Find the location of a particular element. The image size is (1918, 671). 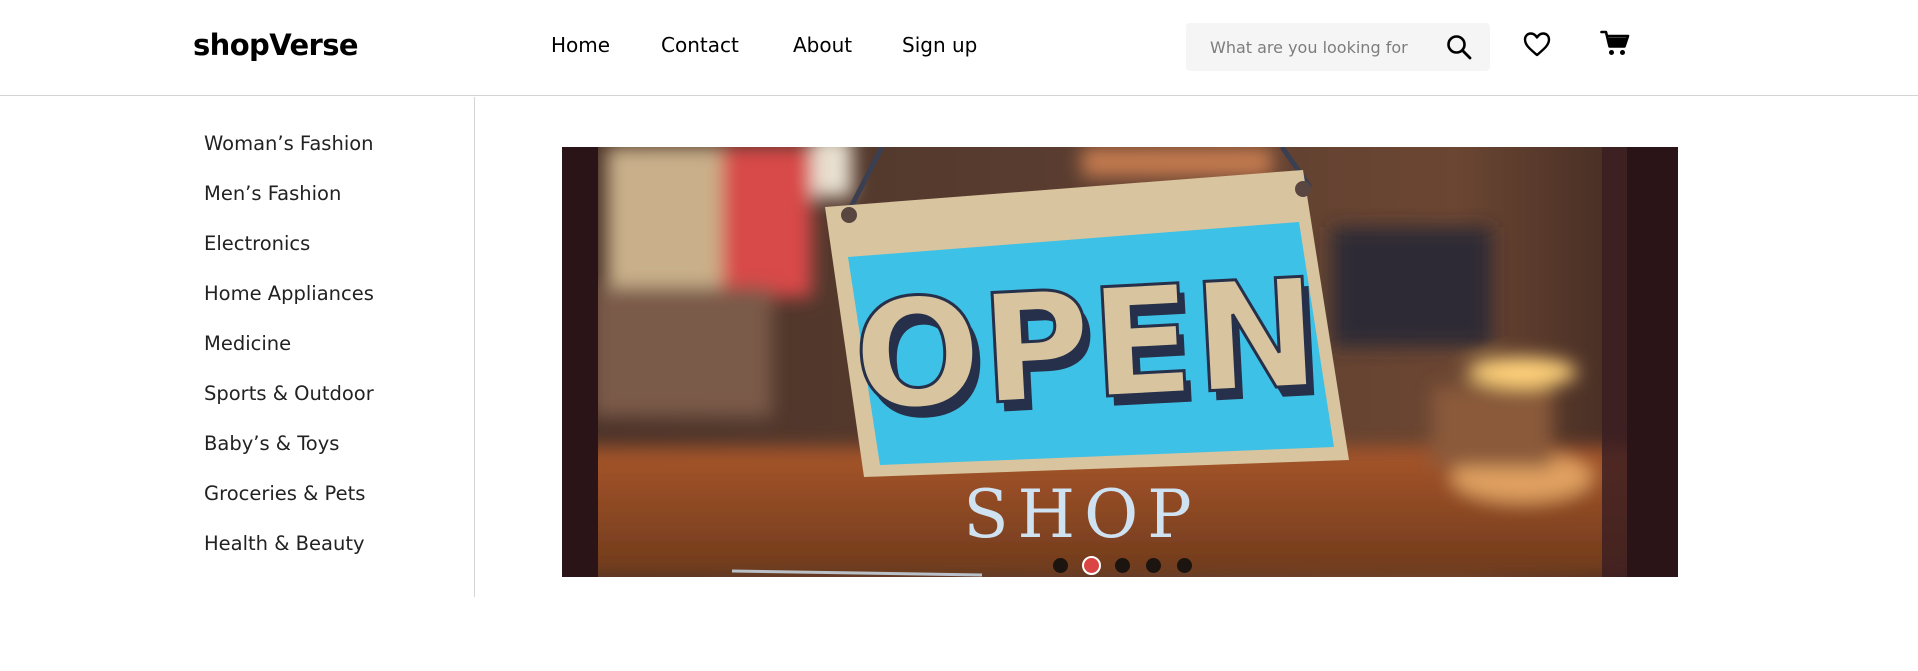

nav-contact-link: Contact is located at coordinates (700, 45).